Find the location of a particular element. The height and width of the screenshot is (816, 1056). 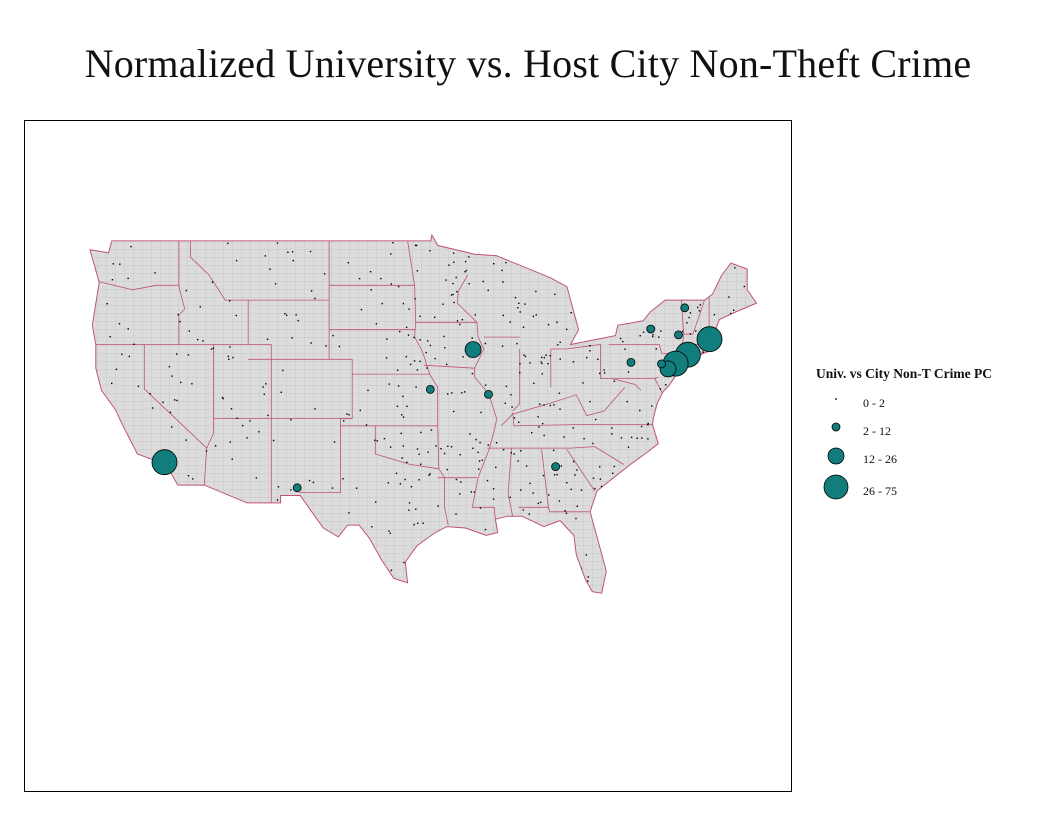

legend-title: Univ. vs City Non-T Crime PC is located at coordinates (904, 373).